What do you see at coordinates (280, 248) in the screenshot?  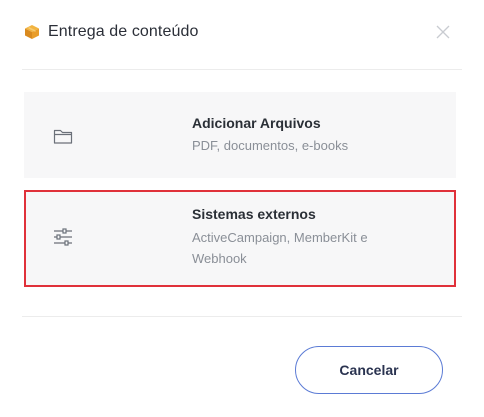 I see `option-description: ActiveCampaign, MemberKit e Webhook` at bounding box center [280, 248].